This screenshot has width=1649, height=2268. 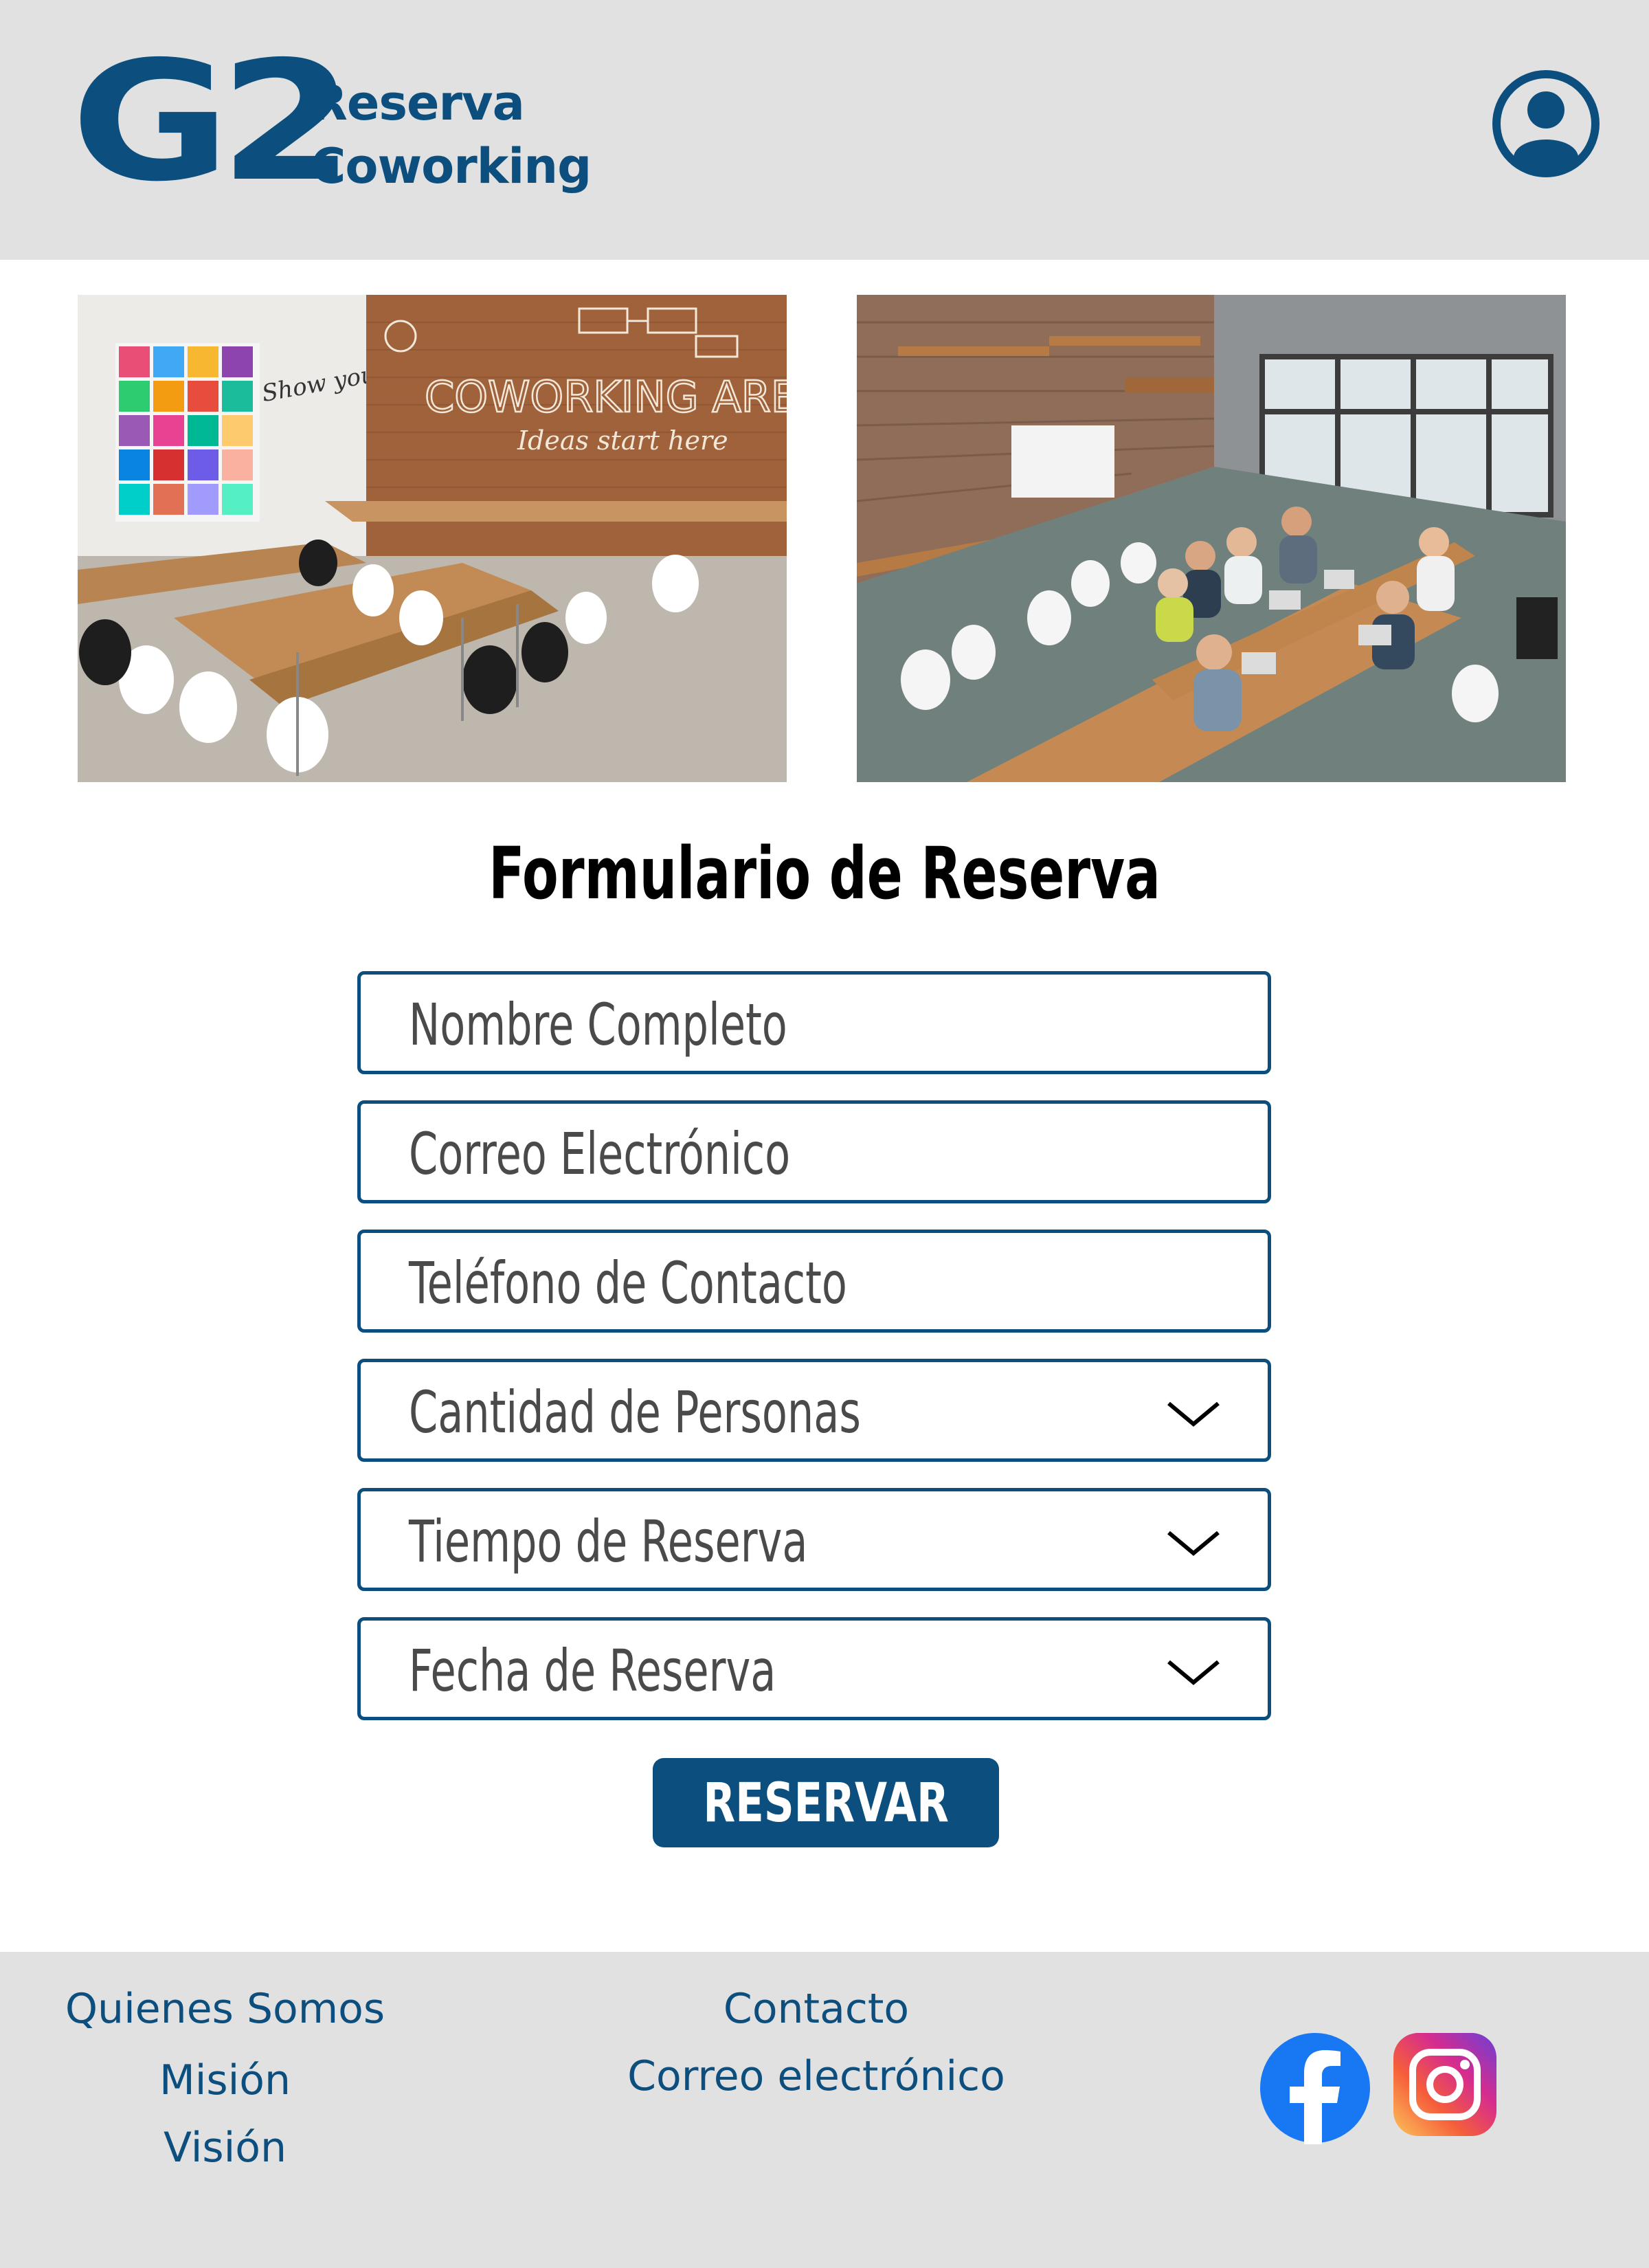 I want to click on ideas-start-here-sign: Ideas start here, so click(x=622, y=441).